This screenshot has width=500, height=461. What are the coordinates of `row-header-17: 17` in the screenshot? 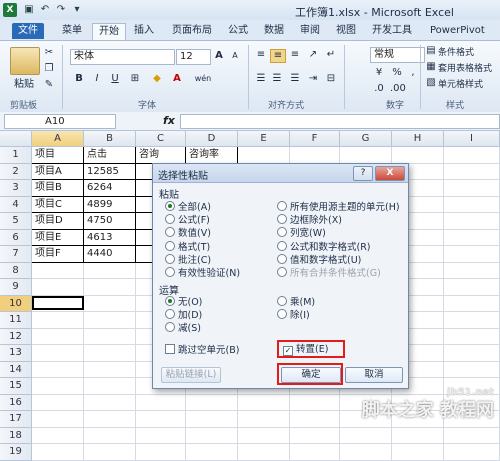 It's located at (16, 419).